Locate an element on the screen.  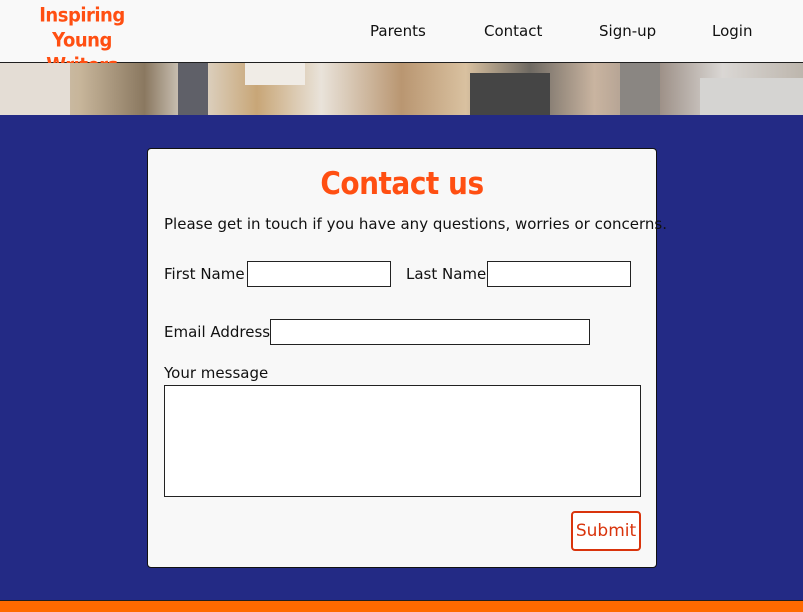
site-footer is located at coordinates (401, 606).